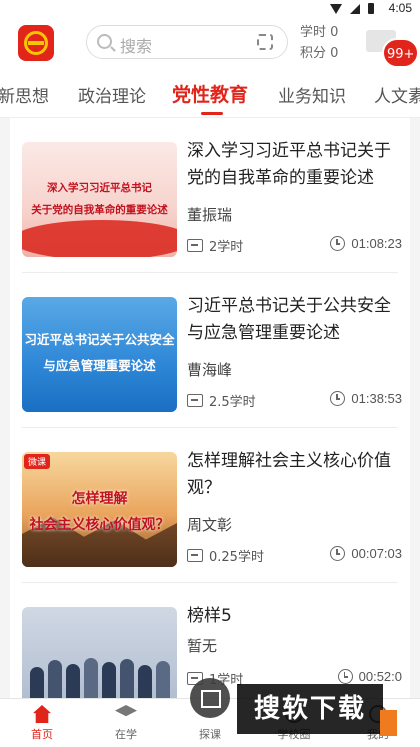 The width and height of the screenshot is (420, 747). I want to click on course-title: 榜样5, so click(209, 616).